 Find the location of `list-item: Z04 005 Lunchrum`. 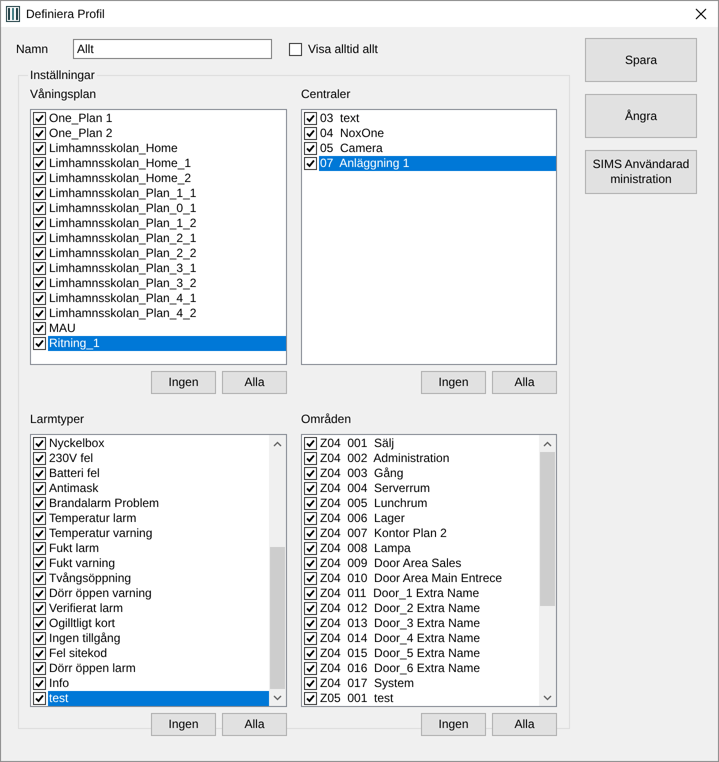

list-item: Z04 005 Lunchrum is located at coordinates (429, 503).